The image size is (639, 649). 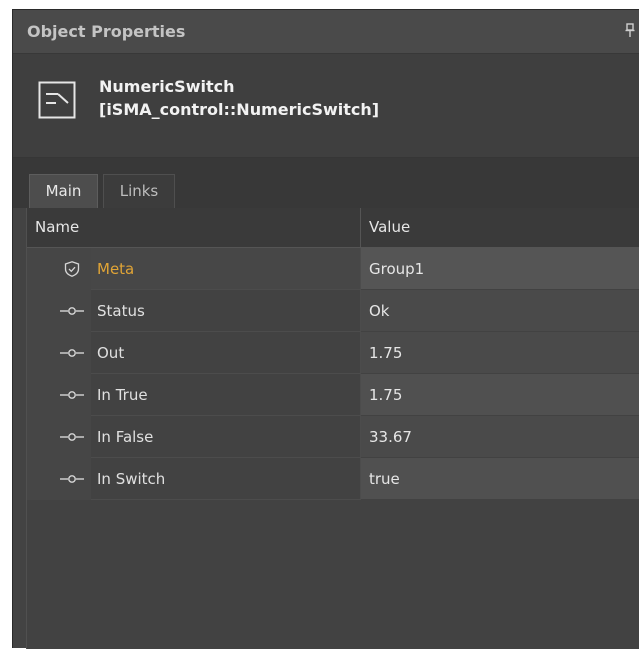 What do you see at coordinates (500, 479) in the screenshot?
I see `property-value: true` at bounding box center [500, 479].